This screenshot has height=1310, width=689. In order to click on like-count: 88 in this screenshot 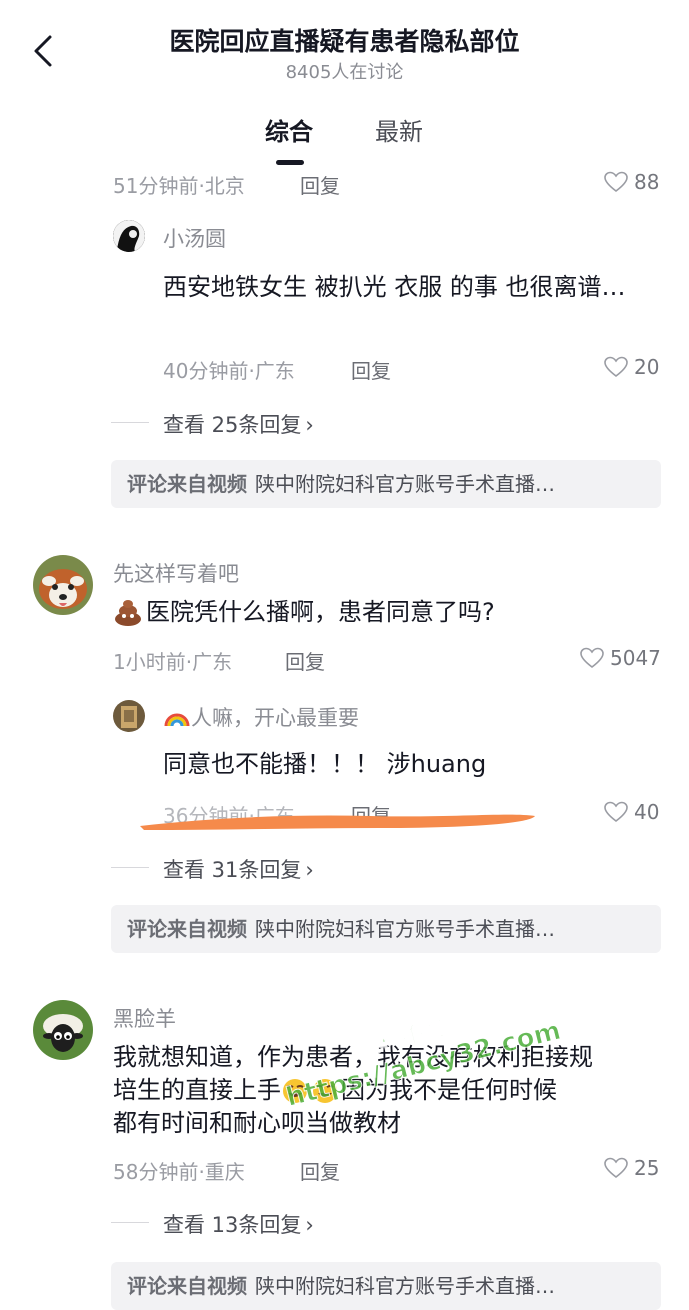, I will do `click(647, 182)`.